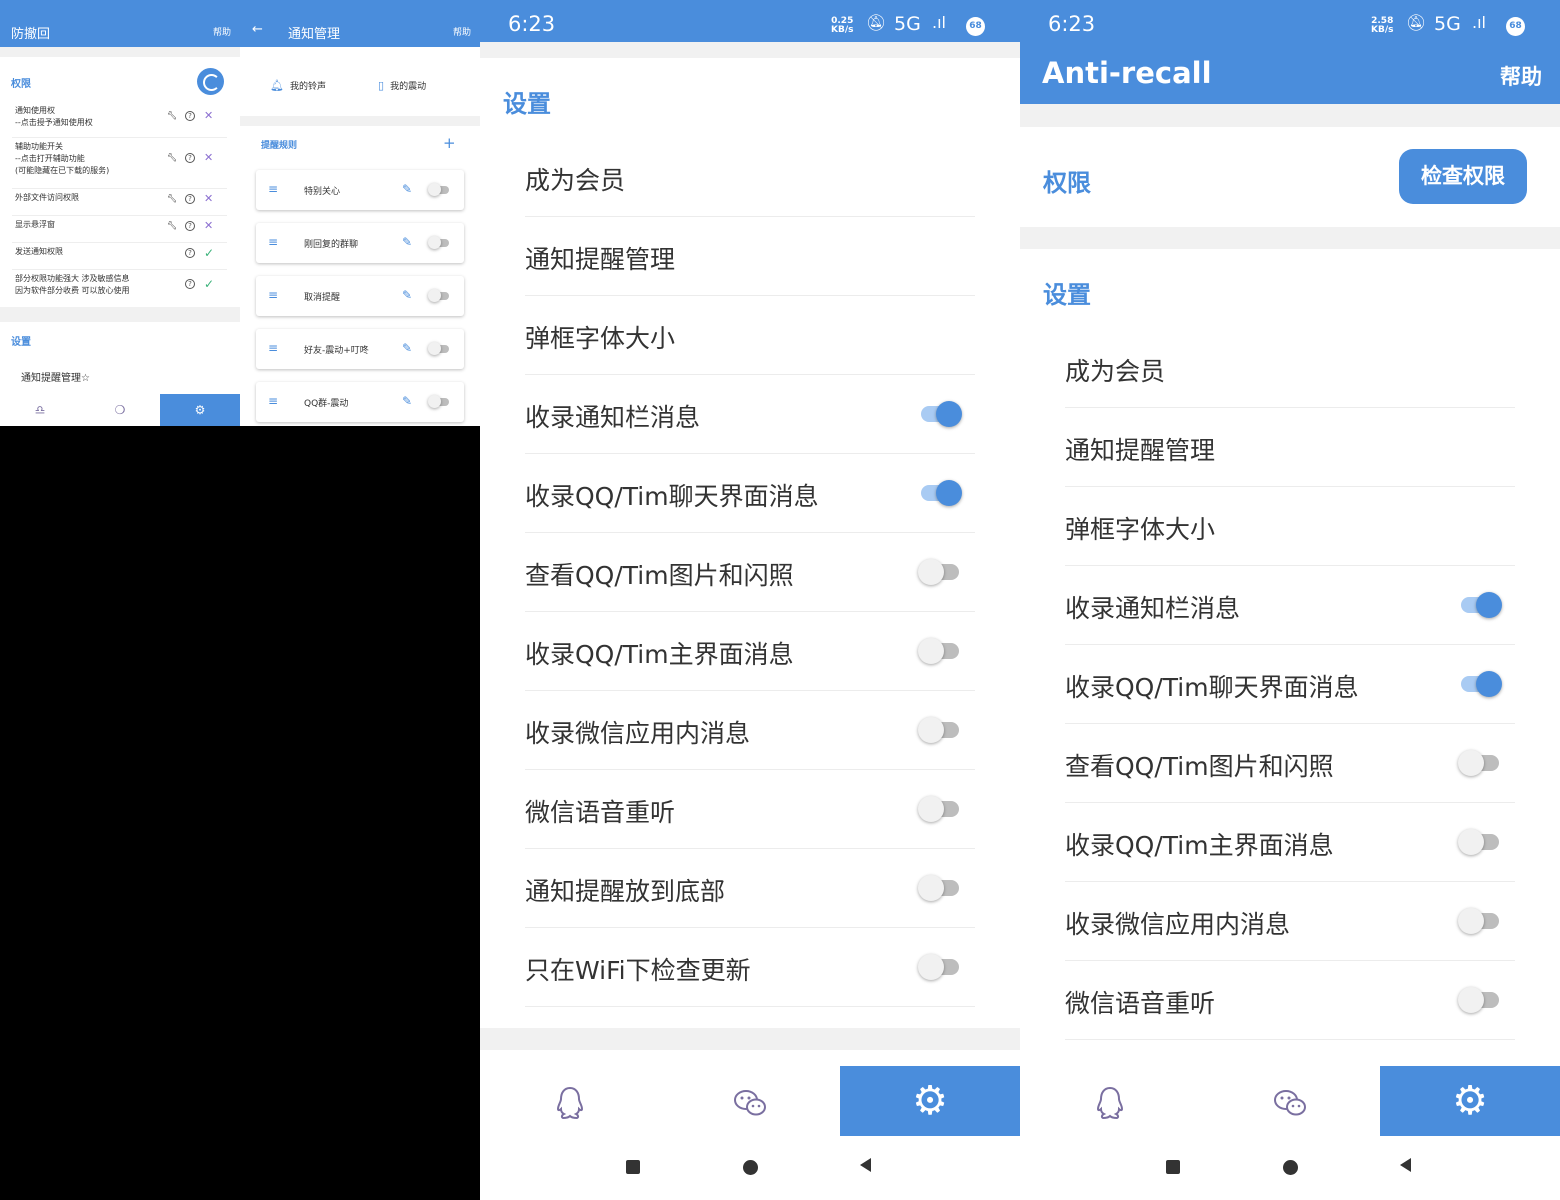 The image size is (1560, 1200). I want to click on qq-tab: ♎, so click(40, 410).